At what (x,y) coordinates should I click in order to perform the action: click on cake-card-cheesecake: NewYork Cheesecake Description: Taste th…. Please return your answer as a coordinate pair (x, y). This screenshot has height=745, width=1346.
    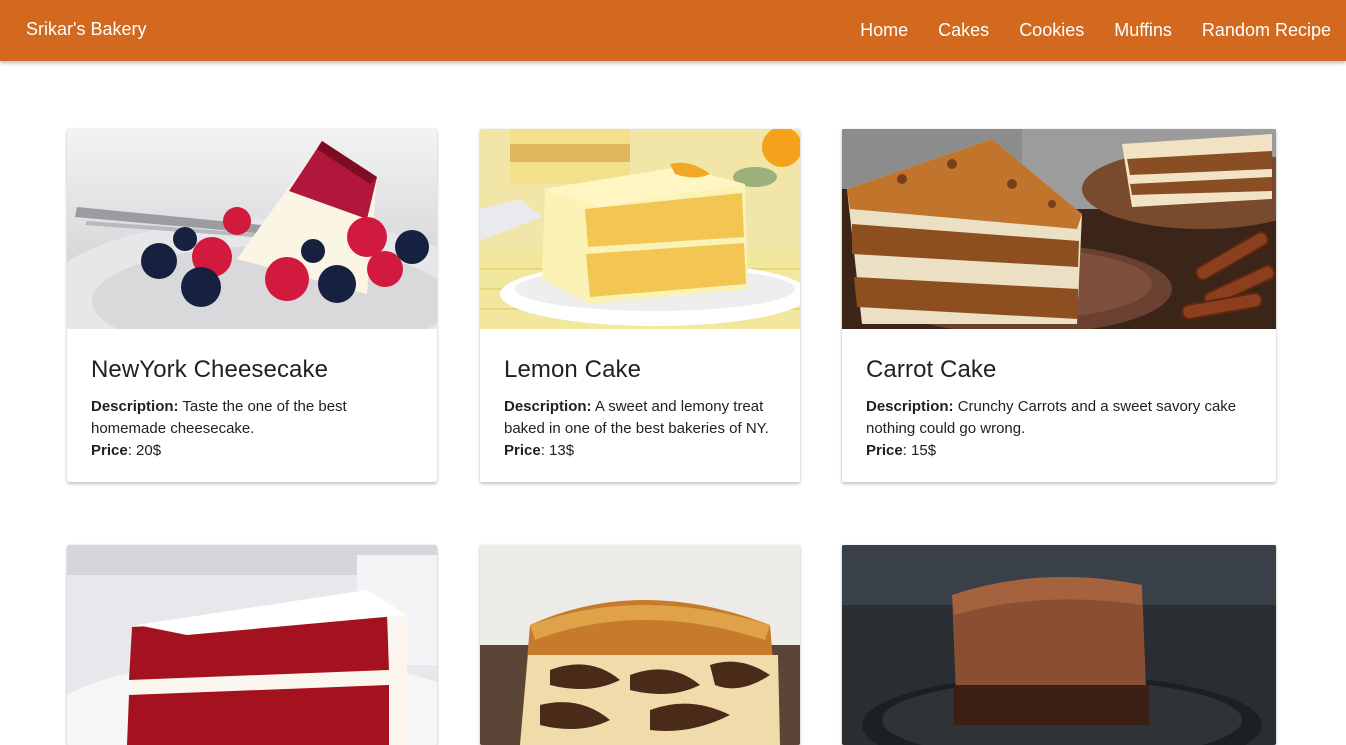
    Looking at the image, I should click on (252, 305).